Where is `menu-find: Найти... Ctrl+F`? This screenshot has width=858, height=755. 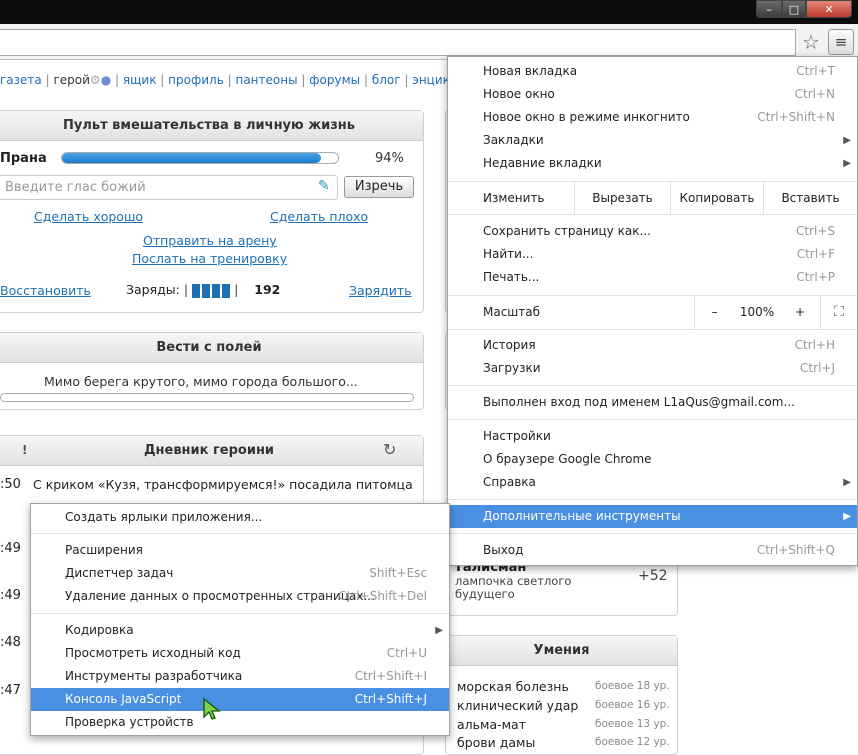 menu-find: Найти... Ctrl+F is located at coordinates (652, 254).